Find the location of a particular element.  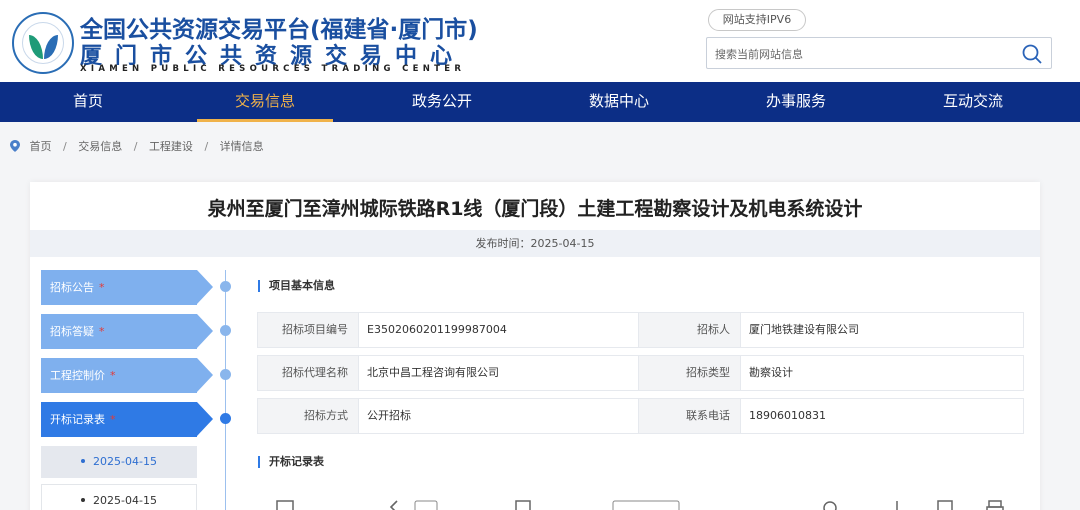

nav-item-data-center: 数据中心 is located at coordinates (619, 102).